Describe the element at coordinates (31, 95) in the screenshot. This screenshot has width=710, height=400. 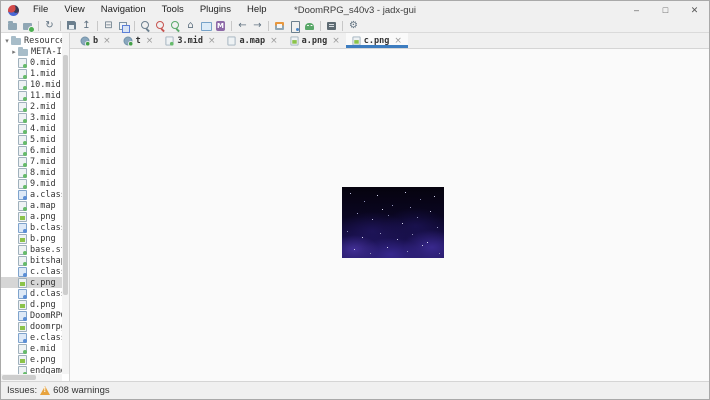
I see `tree-item-11.mid: 11.mid` at that location.